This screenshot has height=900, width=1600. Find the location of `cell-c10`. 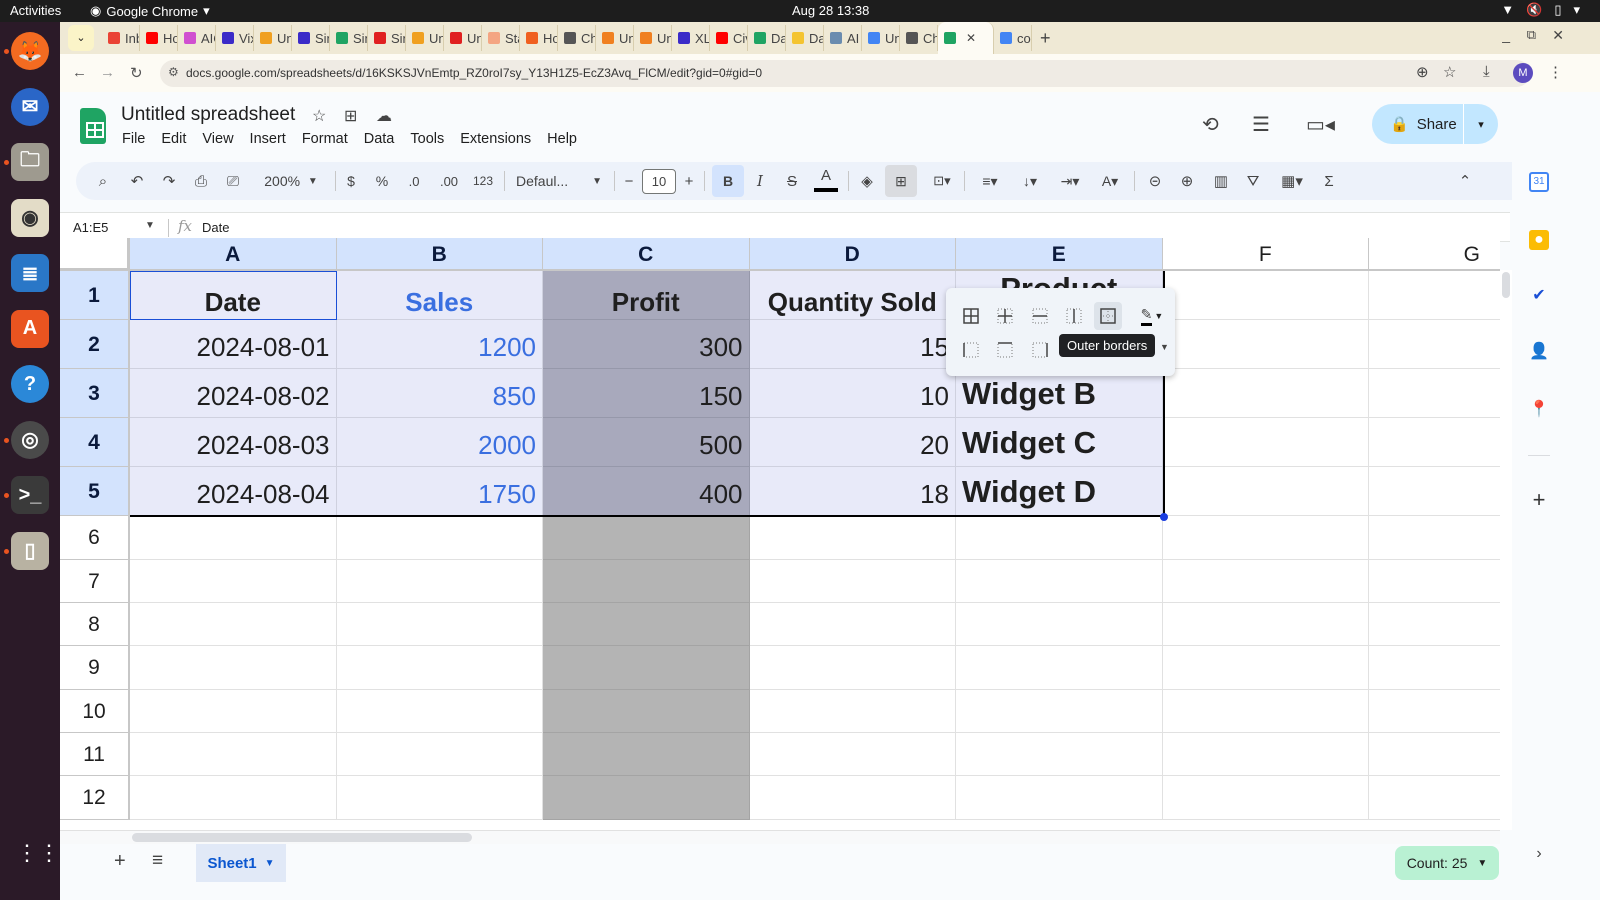

cell-c10 is located at coordinates (646, 711).